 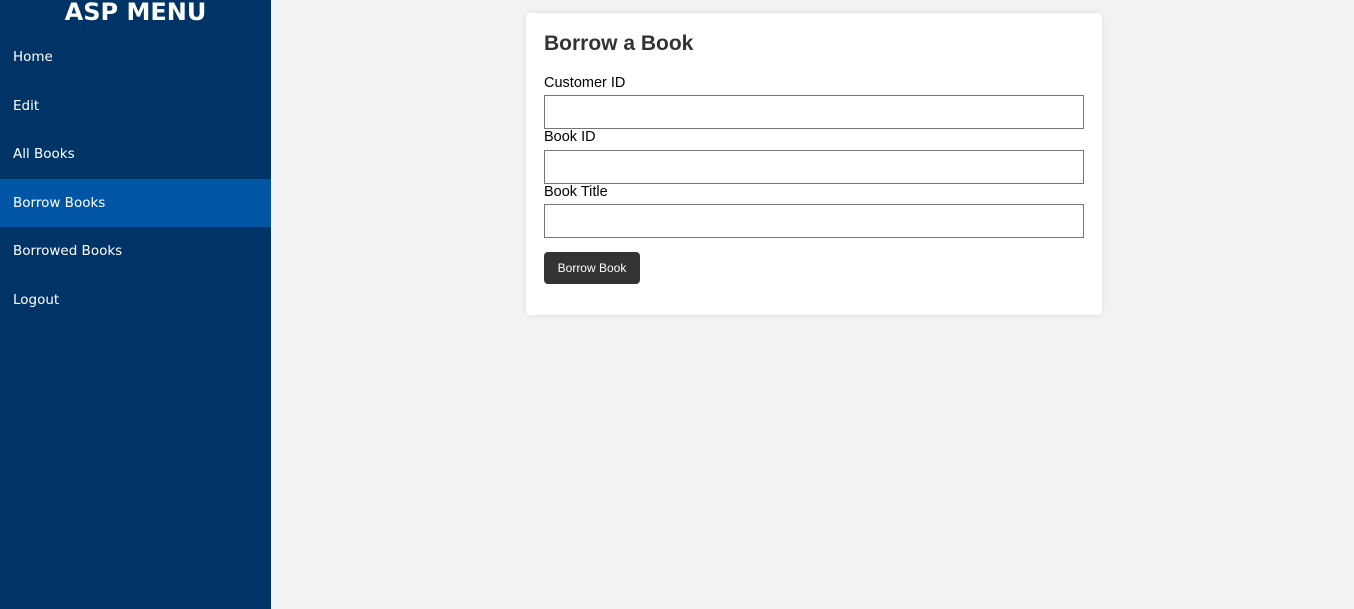 What do you see at coordinates (135, 202) in the screenshot?
I see `sidebar-item-borrow-books: Borrow Books` at bounding box center [135, 202].